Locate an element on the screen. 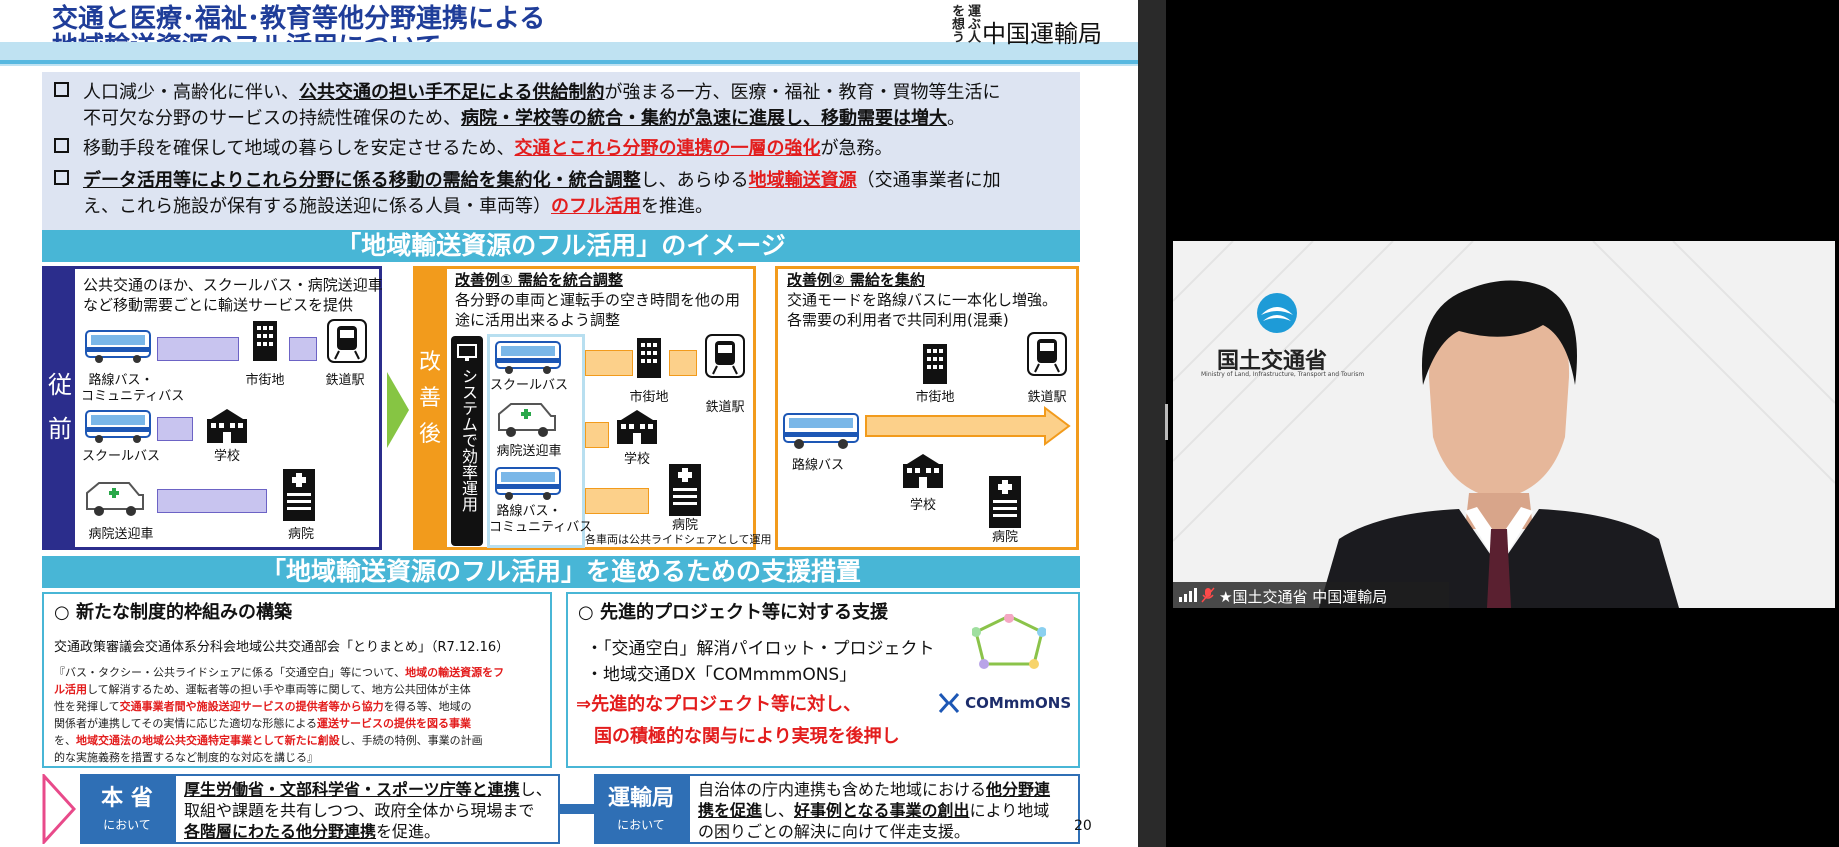 The width and height of the screenshot is (1839, 847). after-city-label: 市街地 is located at coordinates (649, 397).